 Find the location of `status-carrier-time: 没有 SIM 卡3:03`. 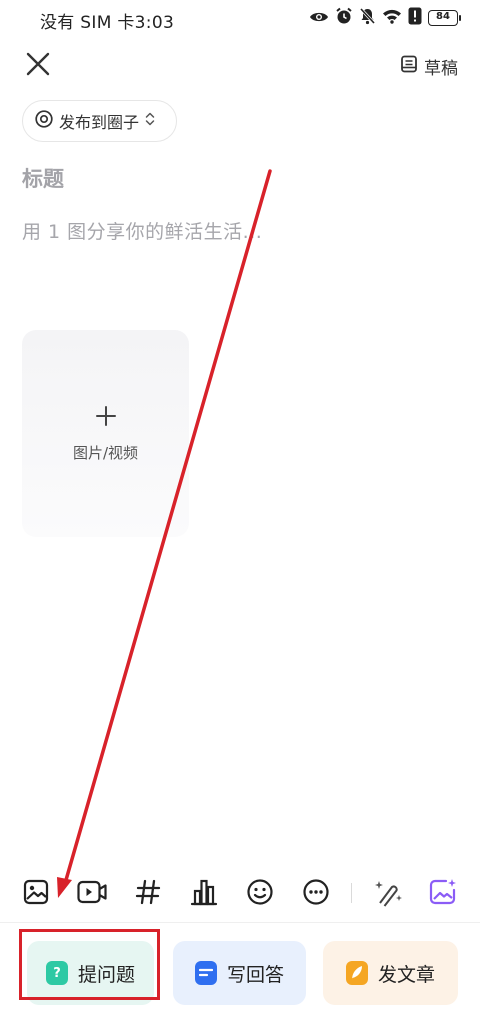

status-carrier-time: 没有 SIM 卡3:03 is located at coordinates (107, 23).